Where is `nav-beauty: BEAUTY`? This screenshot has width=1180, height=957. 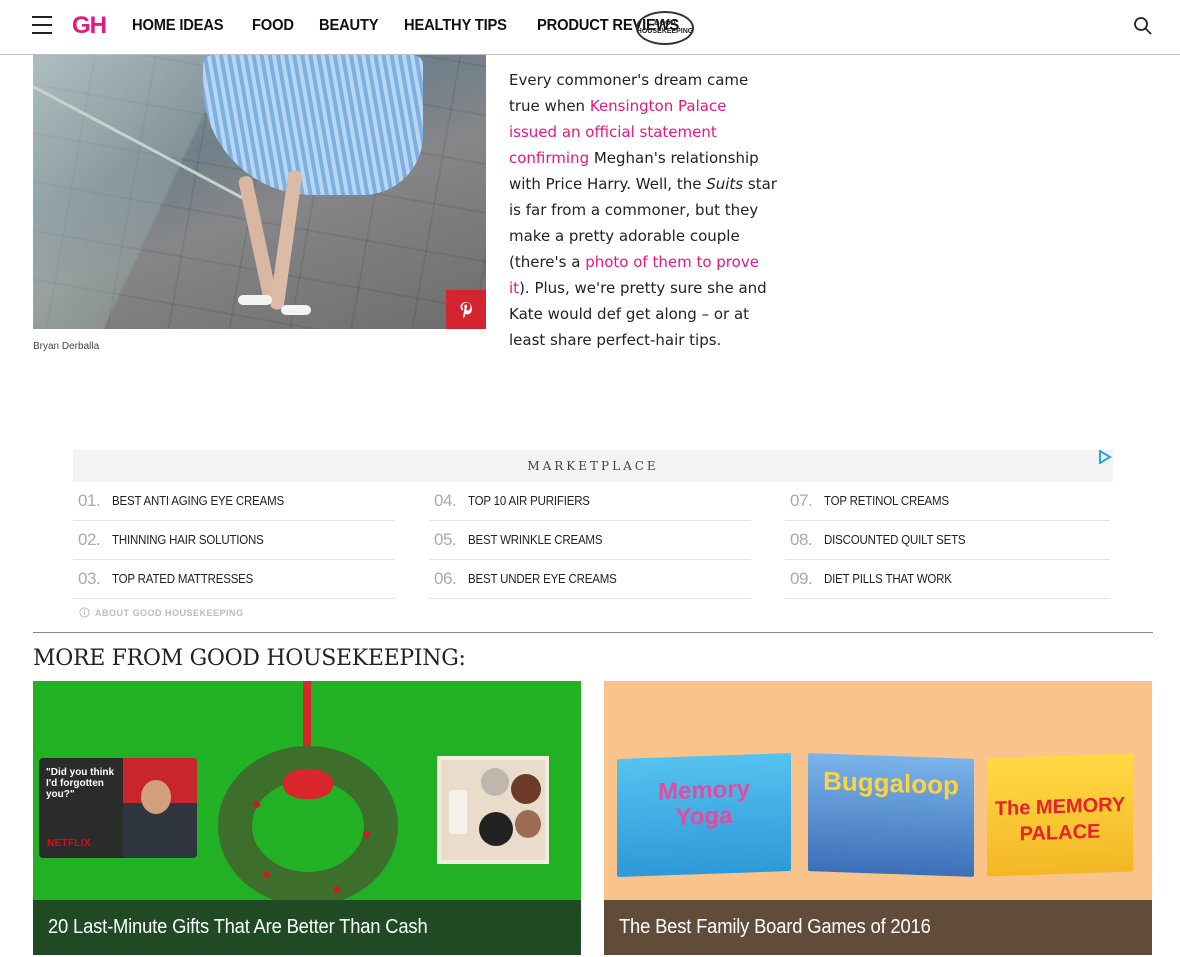
nav-beauty: BEAUTY is located at coordinates (349, 26).